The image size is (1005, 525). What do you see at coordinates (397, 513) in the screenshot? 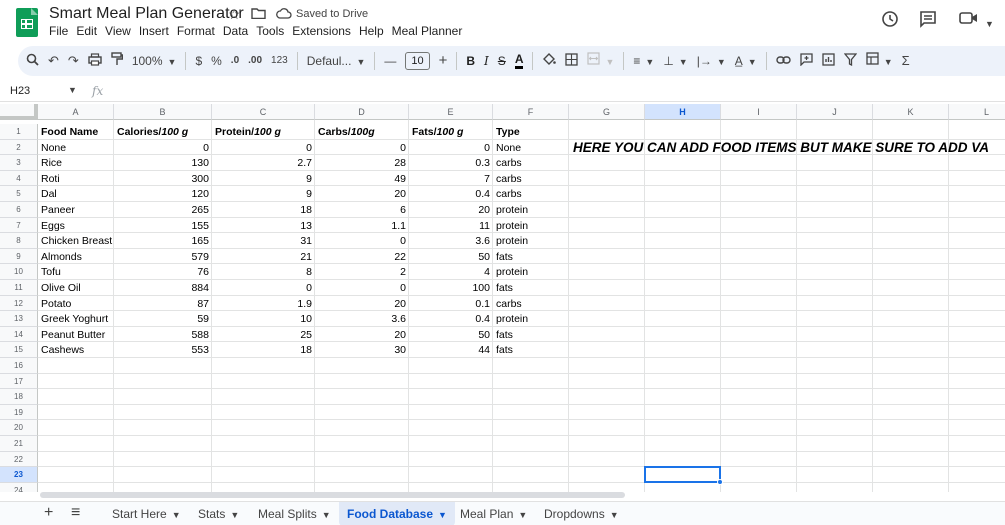
I see `sheet-tab-food-database: Food Database ▼` at bounding box center [397, 513].